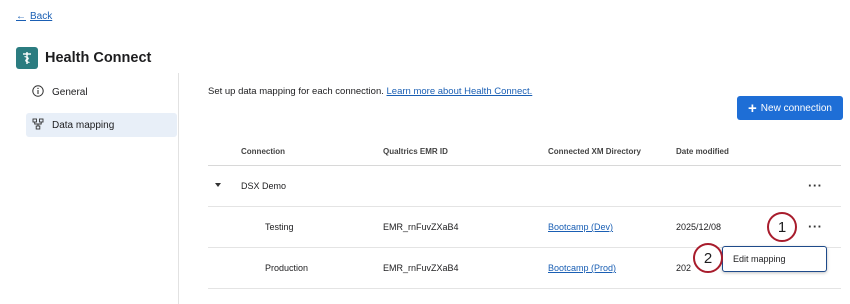 The image size is (850, 304). I want to click on app-header: Health Connect, so click(83, 58).